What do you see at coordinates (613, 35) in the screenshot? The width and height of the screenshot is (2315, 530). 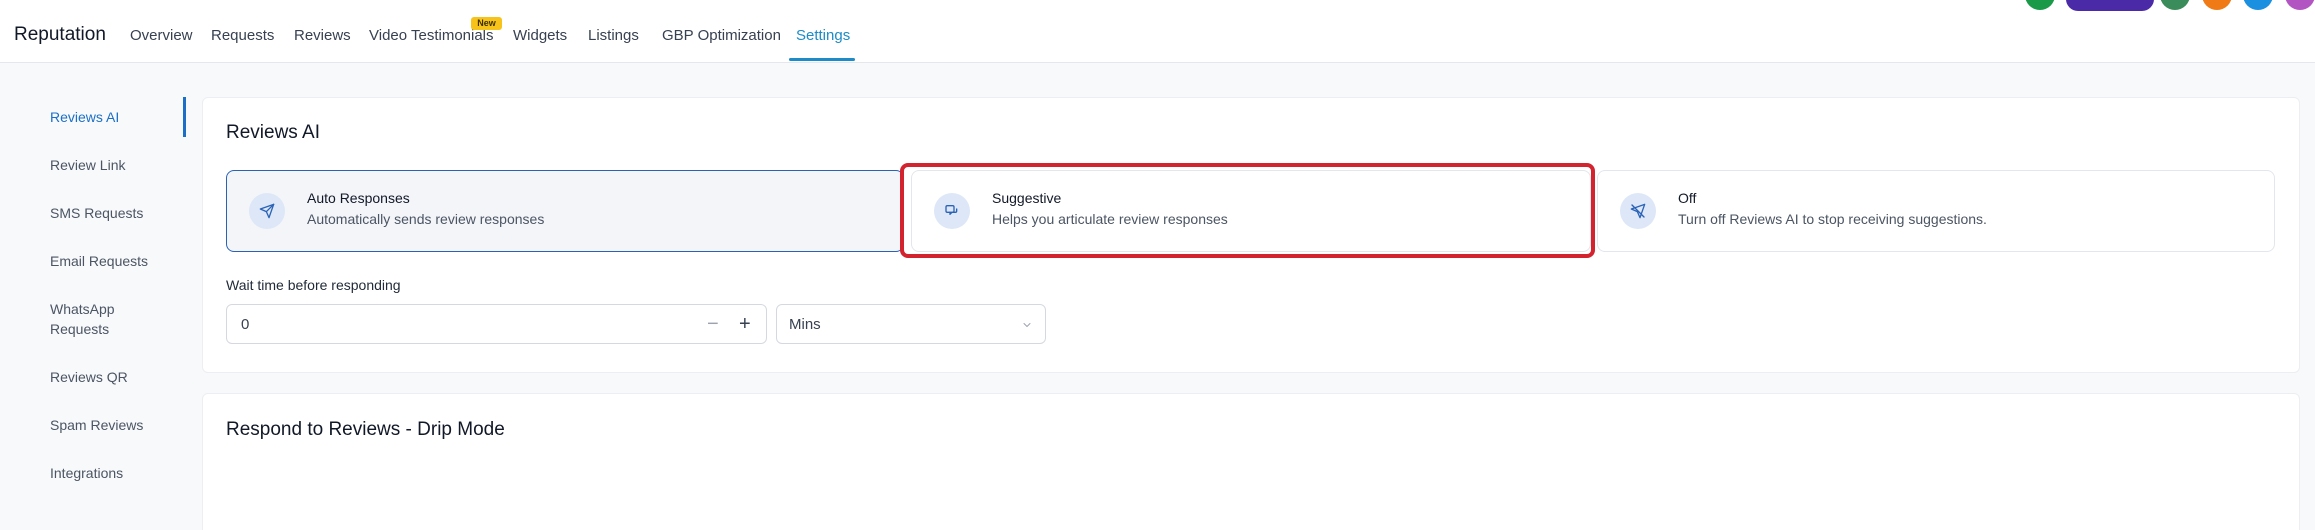 I see `tab-listings: Listings` at bounding box center [613, 35].